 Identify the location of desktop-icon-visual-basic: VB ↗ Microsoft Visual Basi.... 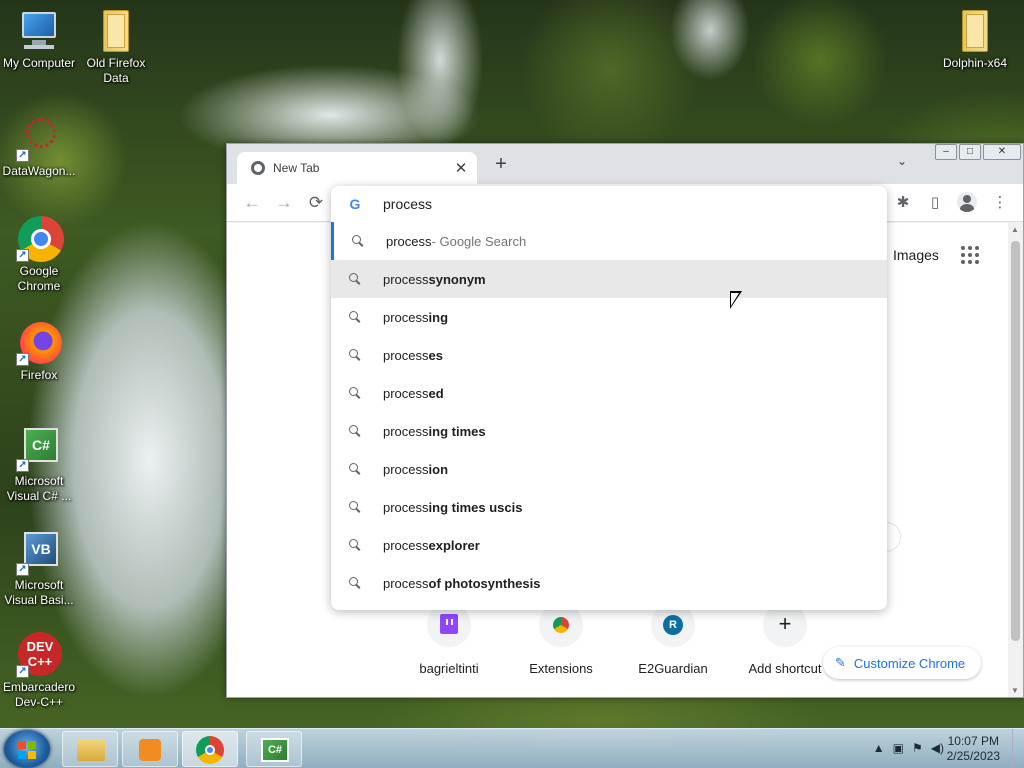
(39, 569).